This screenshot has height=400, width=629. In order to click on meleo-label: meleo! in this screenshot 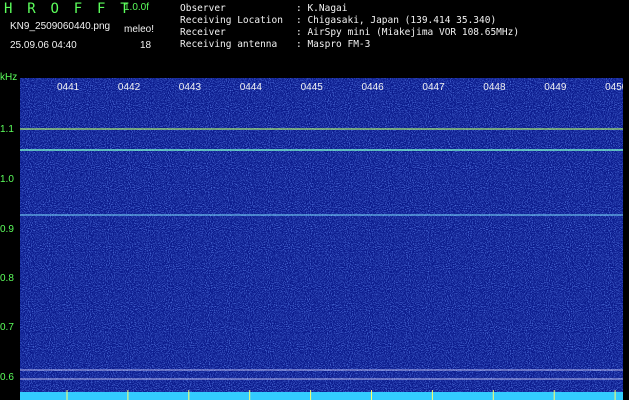, I will do `click(139, 29)`.